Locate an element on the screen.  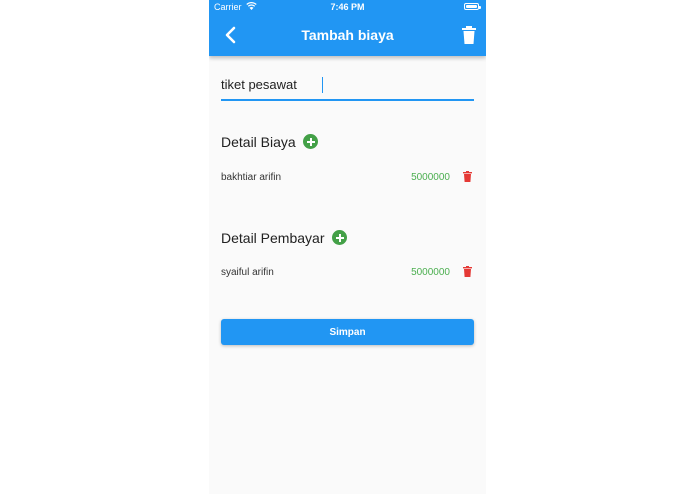
save-button: Simpan is located at coordinates (347, 332).